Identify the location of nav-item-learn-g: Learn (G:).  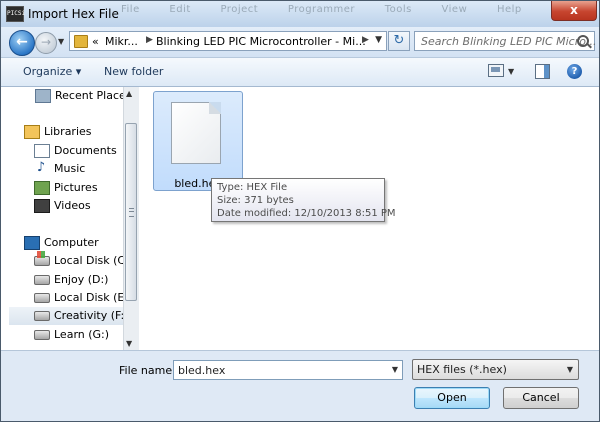
(78, 335).